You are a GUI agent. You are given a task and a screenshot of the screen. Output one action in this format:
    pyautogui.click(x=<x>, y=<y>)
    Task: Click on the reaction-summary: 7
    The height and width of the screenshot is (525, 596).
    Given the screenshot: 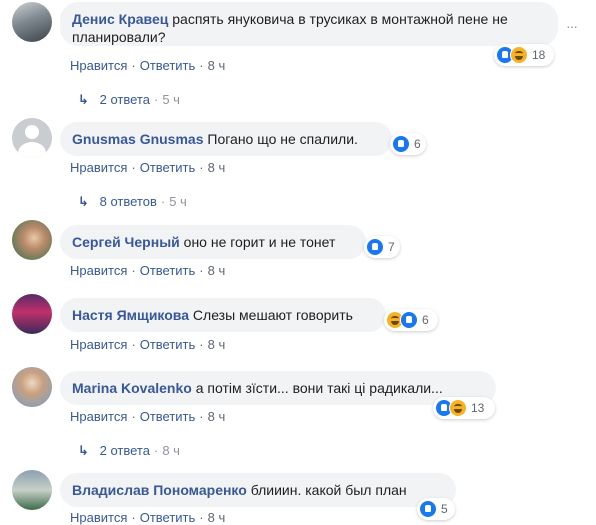 What is the action you would take?
    pyautogui.click(x=382, y=247)
    